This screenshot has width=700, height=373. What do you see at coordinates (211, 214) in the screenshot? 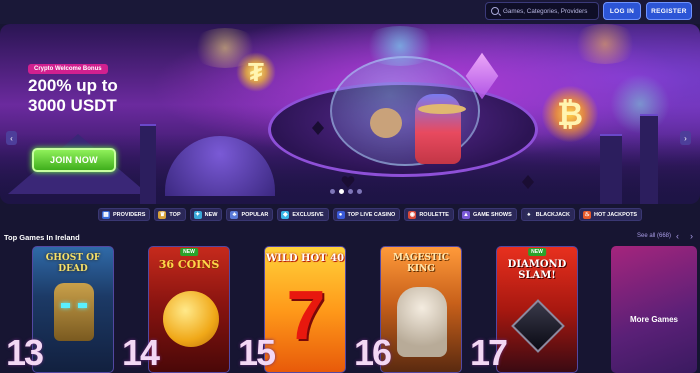
I see `category-label: NEW` at bounding box center [211, 214].